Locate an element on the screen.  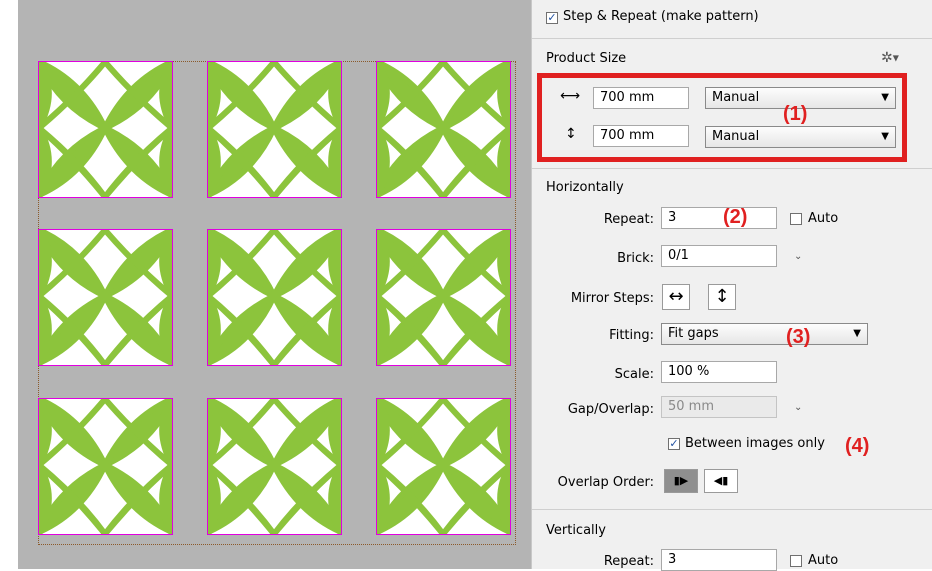
product-height-mode-select: Manual ▼ is located at coordinates (800, 137).